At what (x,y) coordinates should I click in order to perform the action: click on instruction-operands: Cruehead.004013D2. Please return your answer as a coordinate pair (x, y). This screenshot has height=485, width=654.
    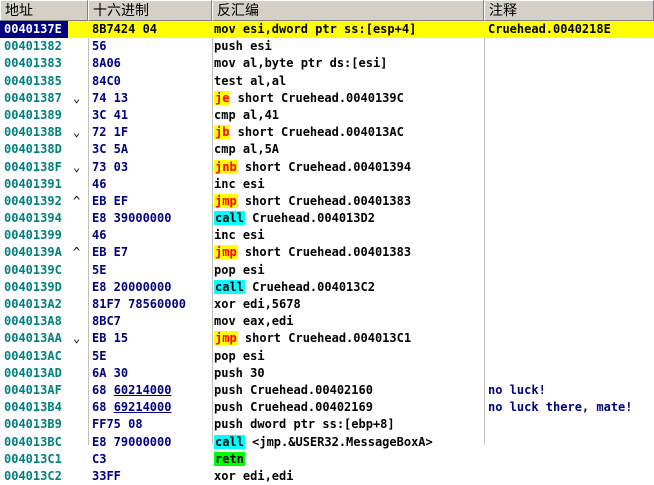
    Looking at the image, I should click on (310, 218).